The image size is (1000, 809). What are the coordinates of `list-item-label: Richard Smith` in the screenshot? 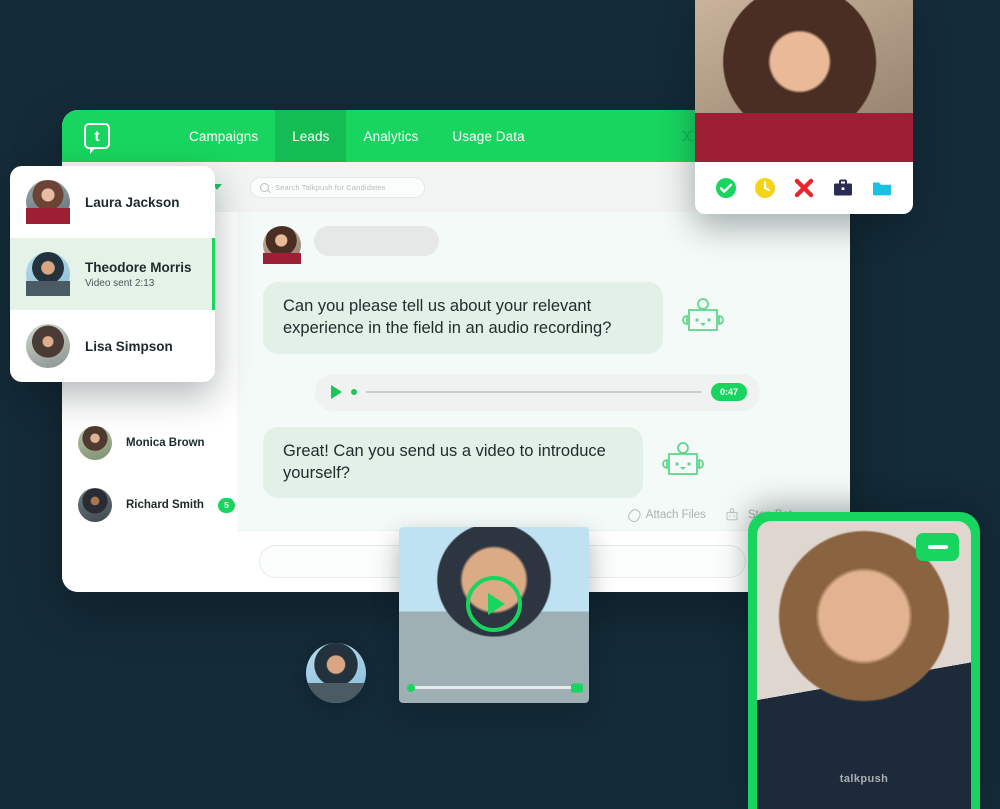 It's located at (165, 505).